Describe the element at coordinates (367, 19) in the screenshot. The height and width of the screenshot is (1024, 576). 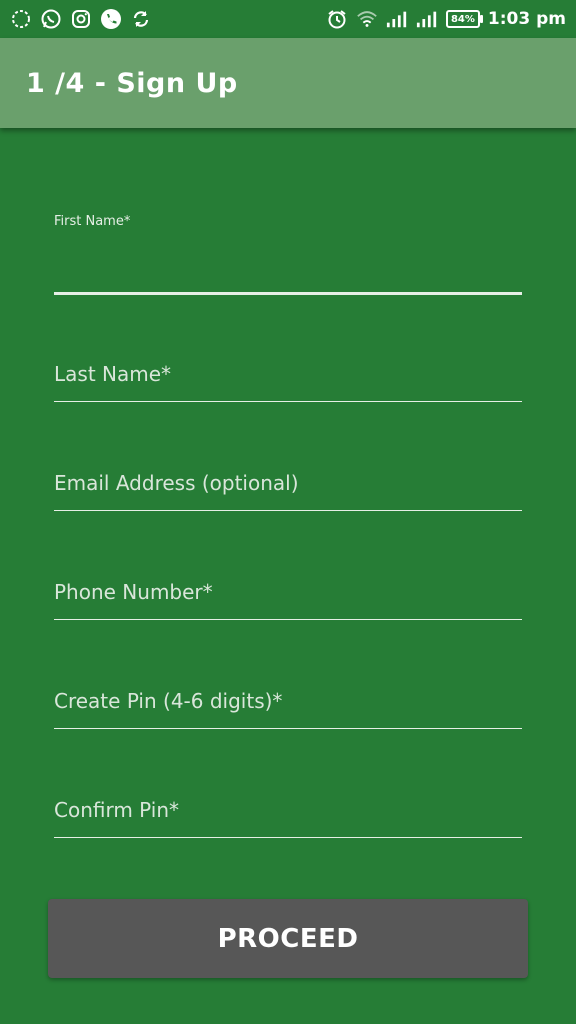
I see `wifi-icon` at that location.